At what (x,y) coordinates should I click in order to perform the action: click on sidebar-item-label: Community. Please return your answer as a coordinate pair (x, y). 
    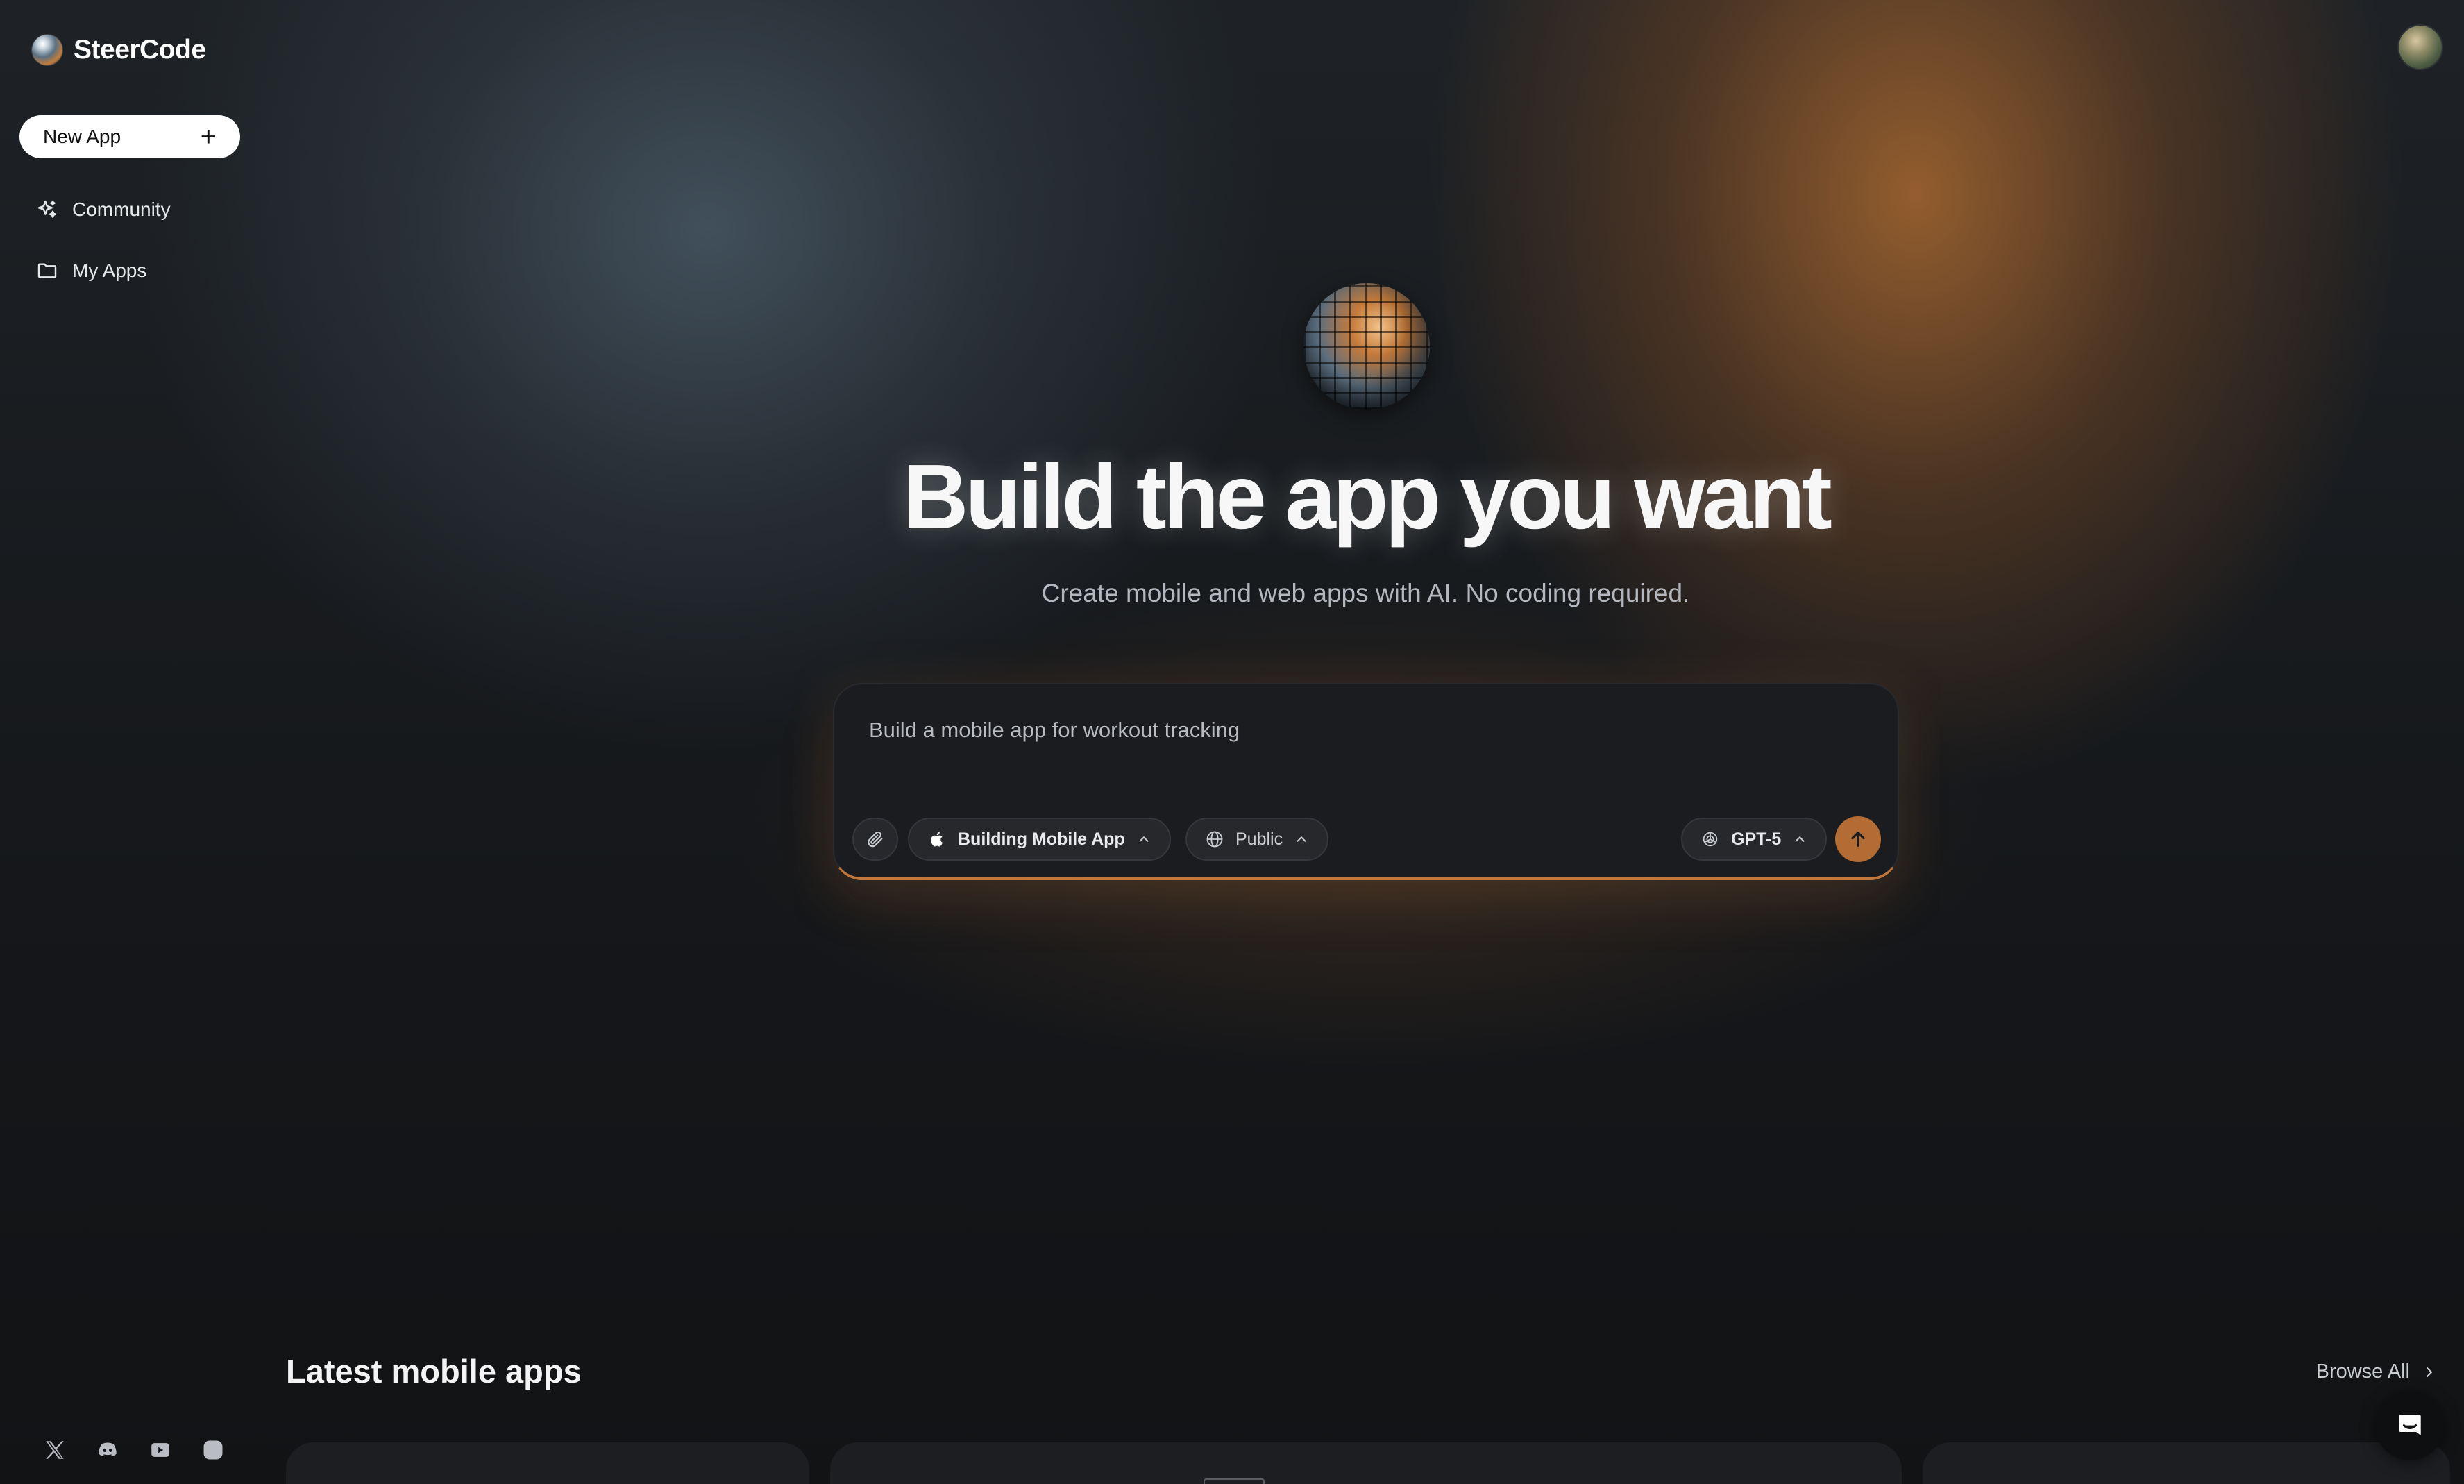
    Looking at the image, I should click on (121, 209).